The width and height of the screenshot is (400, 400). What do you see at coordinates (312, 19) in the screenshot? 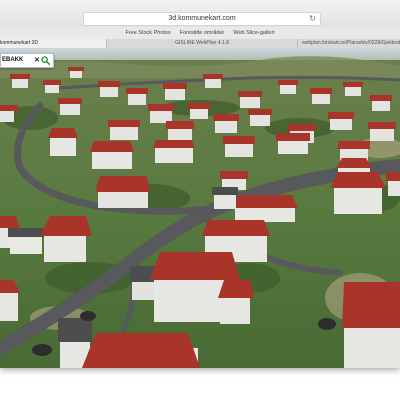
I see `reload-icon: ↻` at bounding box center [312, 19].